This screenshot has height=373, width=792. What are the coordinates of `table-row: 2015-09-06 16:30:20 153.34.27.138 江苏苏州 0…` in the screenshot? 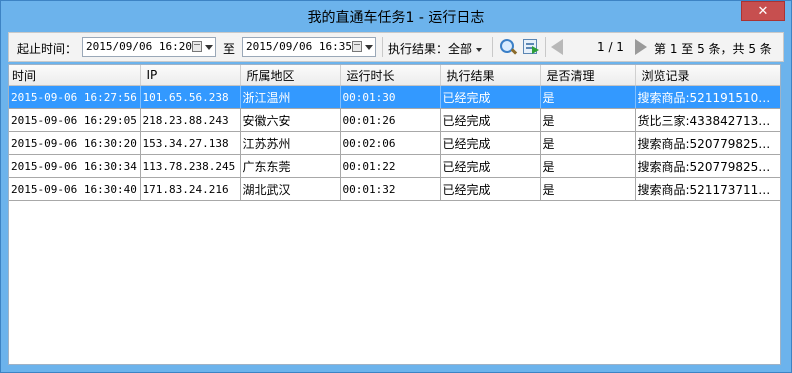 It's located at (394, 143).